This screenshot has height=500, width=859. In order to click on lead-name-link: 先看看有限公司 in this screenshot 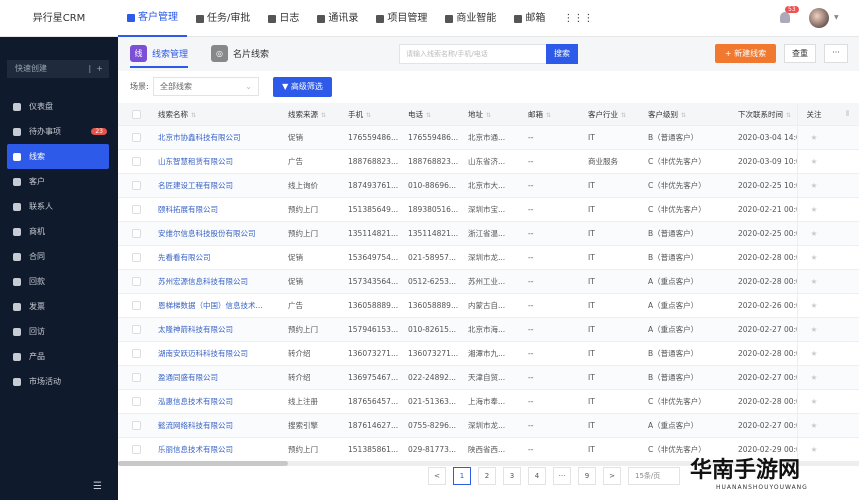, I will do `click(217, 257)`.